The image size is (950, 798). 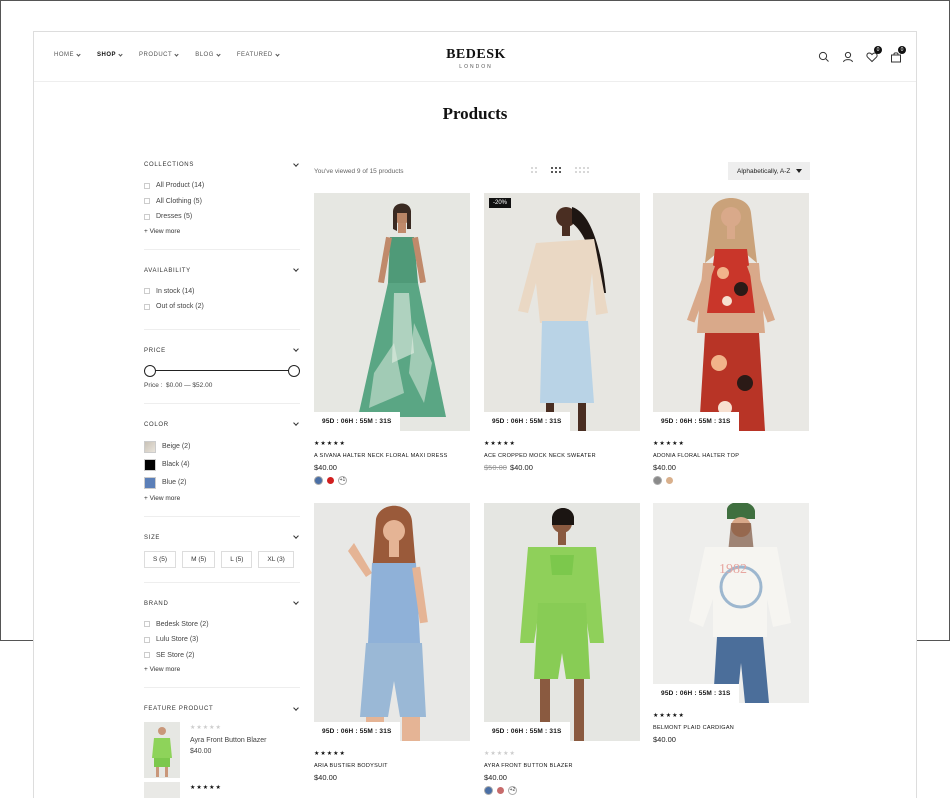 What do you see at coordinates (276, 559) in the screenshot?
I see `size-chip: XL (3)` at bounding box center [276, 559].